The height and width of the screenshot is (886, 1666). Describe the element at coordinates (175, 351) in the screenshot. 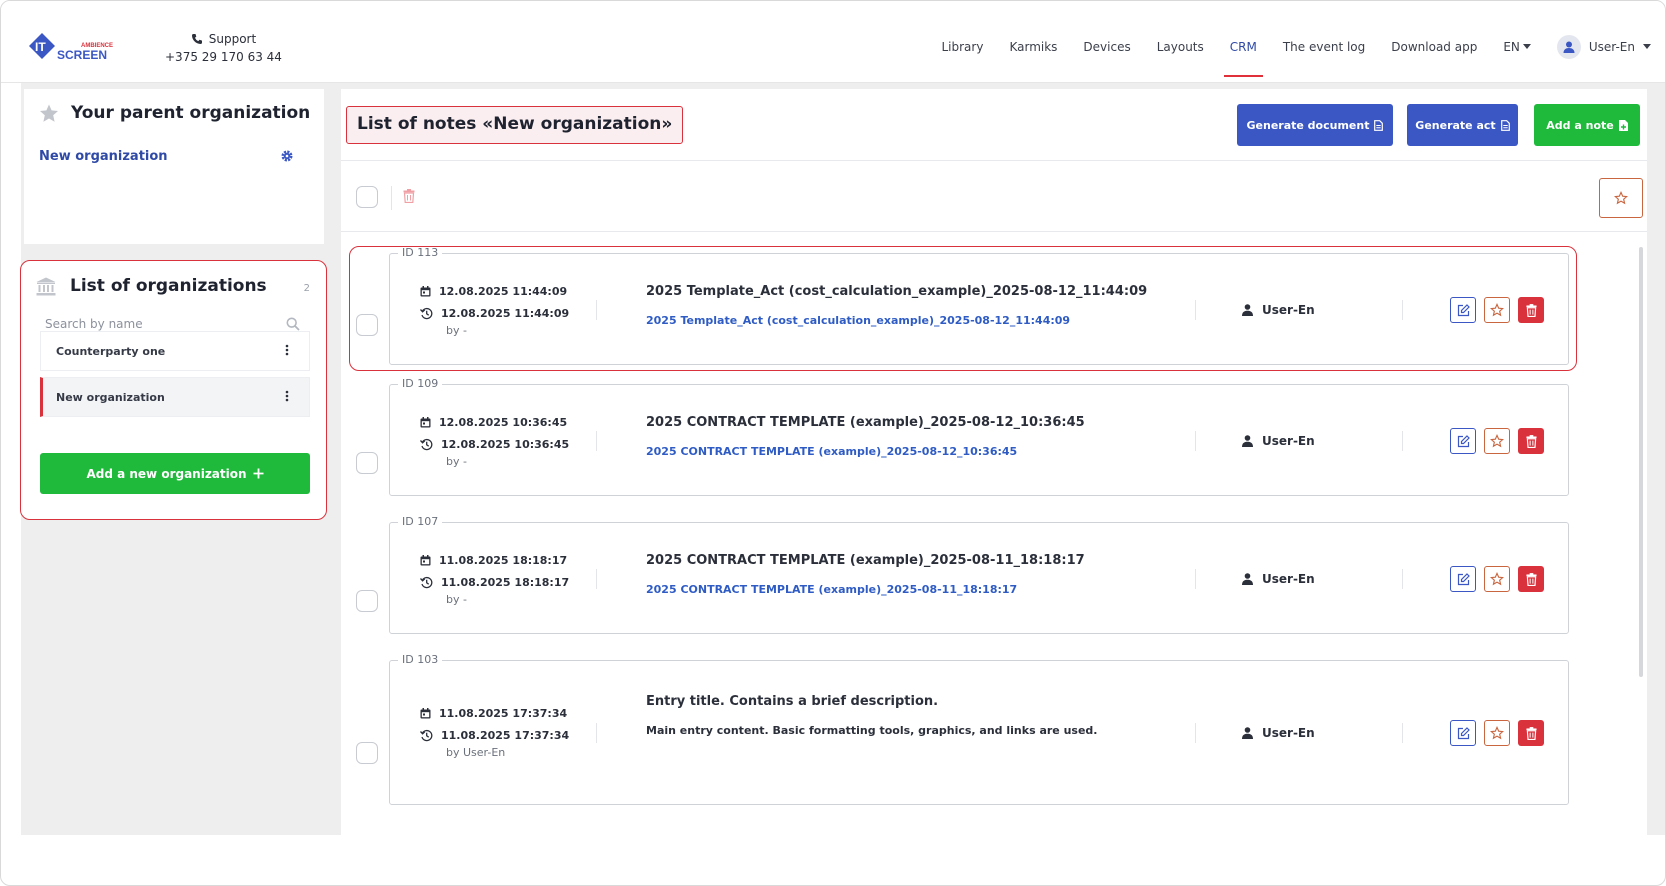

I see `organization-item-counterparty-one: Counterparty one` at that location.